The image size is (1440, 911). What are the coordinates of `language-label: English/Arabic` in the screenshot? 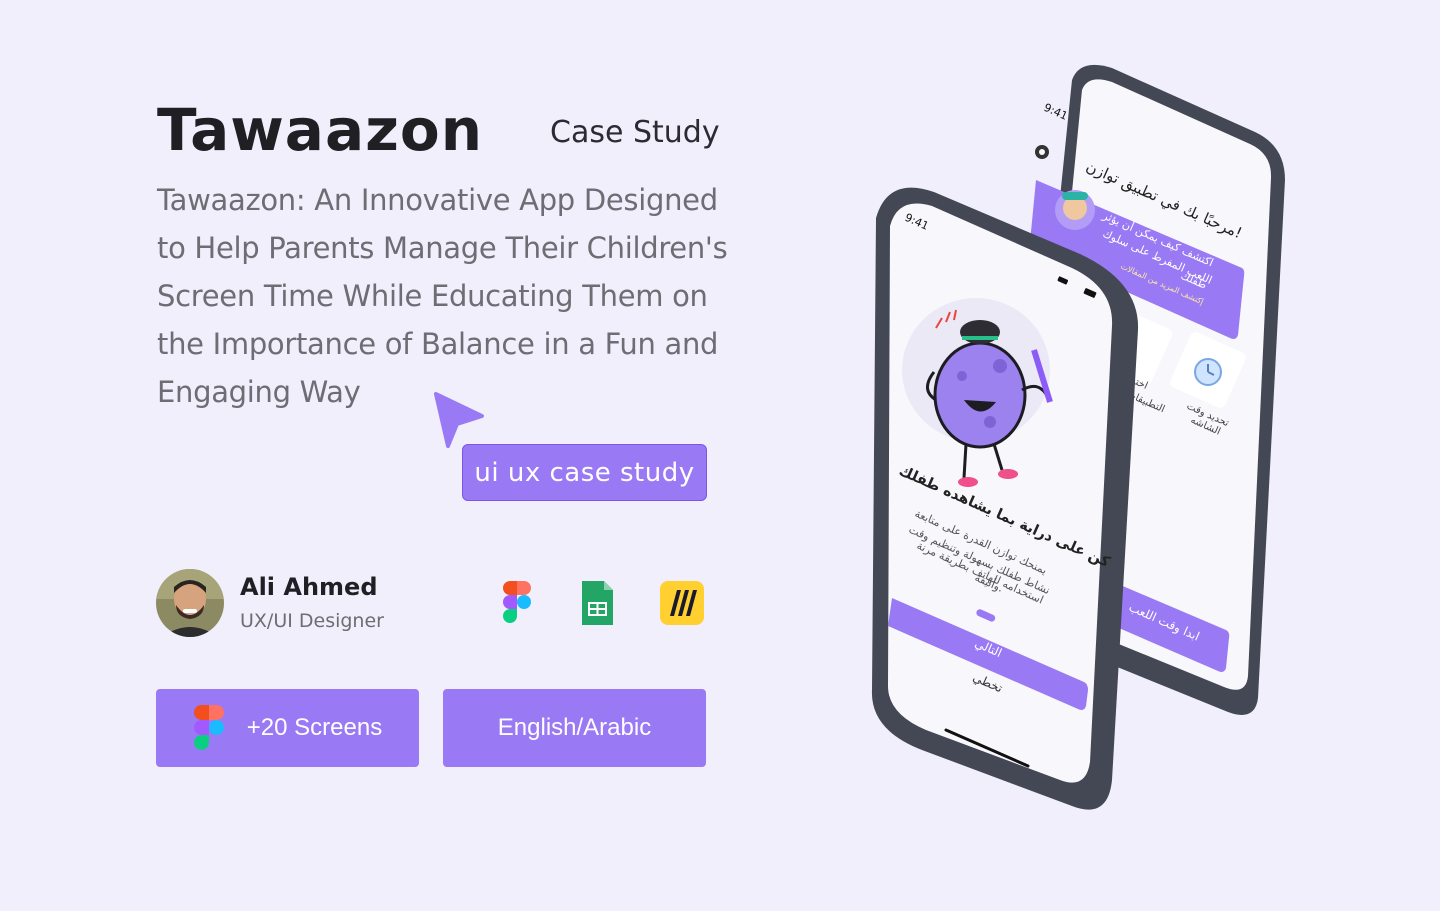 It's located at (574, 727).